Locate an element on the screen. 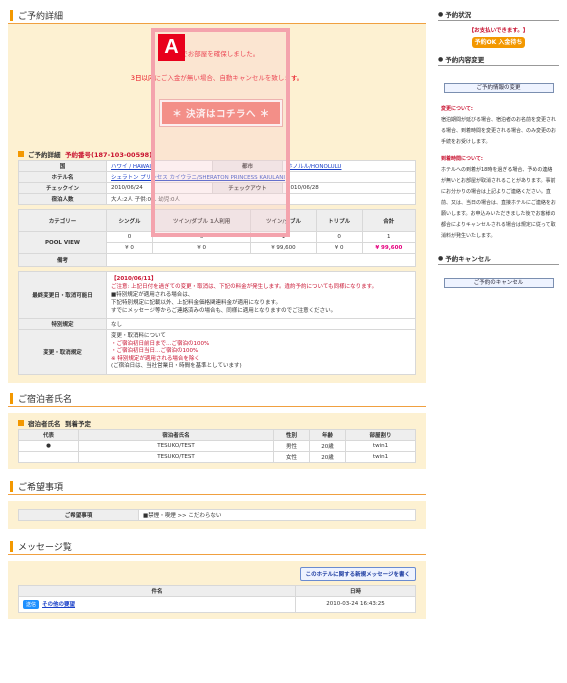  new-message-button: このホテルに関する新規メッセージを書く is located at coordinates (357, 573).